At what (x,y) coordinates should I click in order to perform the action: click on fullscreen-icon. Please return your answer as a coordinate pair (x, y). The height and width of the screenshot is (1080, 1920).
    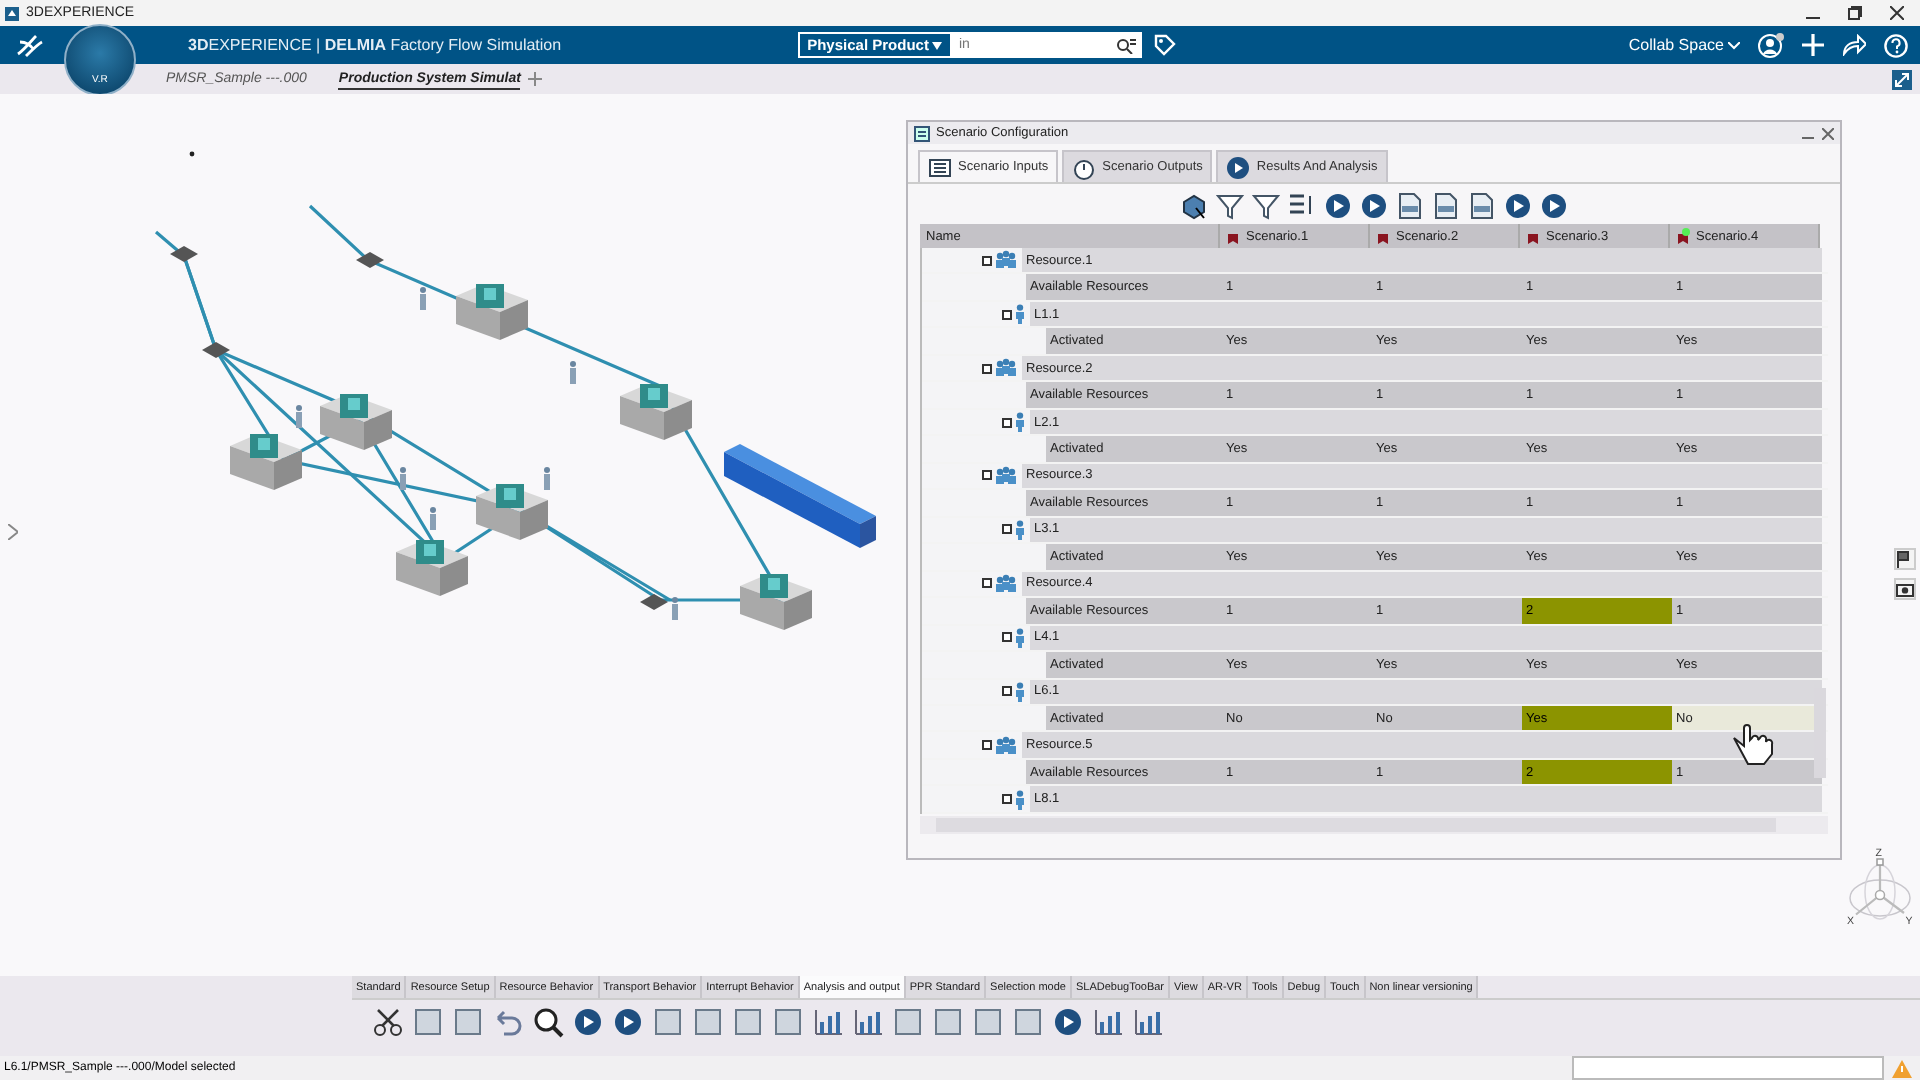
    Looking at the image, I should click on (1902, 80).